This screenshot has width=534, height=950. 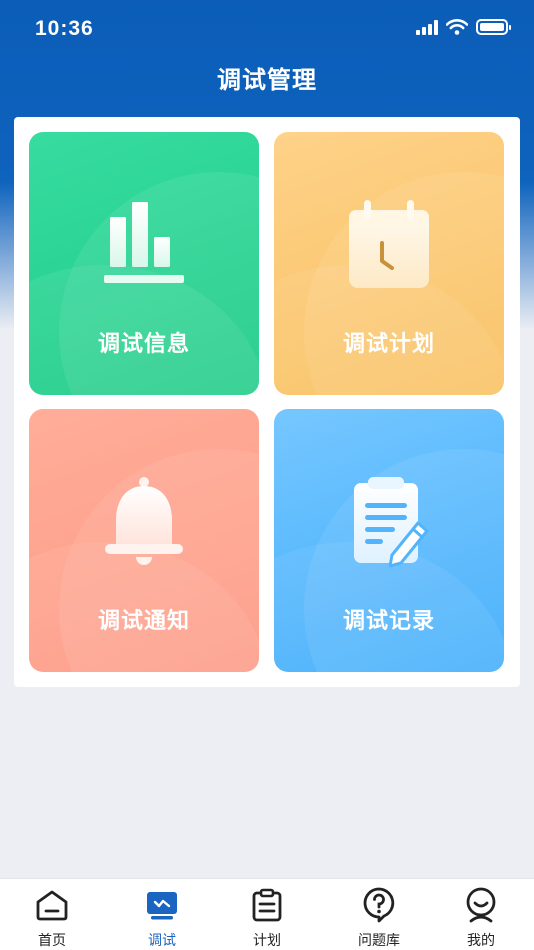 What do you see at coordinates (379, 905) in the screenshot?
I see `question-icon` at bounding box center [379, 905].